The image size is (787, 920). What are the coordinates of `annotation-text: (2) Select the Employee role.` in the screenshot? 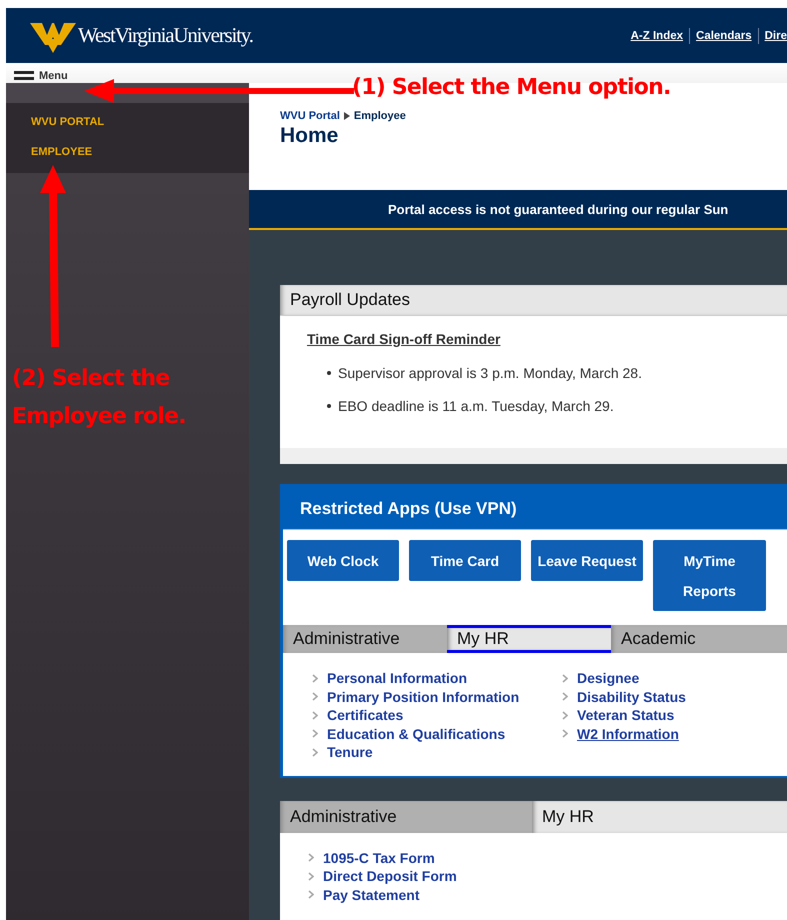 It's located at (99, 398).